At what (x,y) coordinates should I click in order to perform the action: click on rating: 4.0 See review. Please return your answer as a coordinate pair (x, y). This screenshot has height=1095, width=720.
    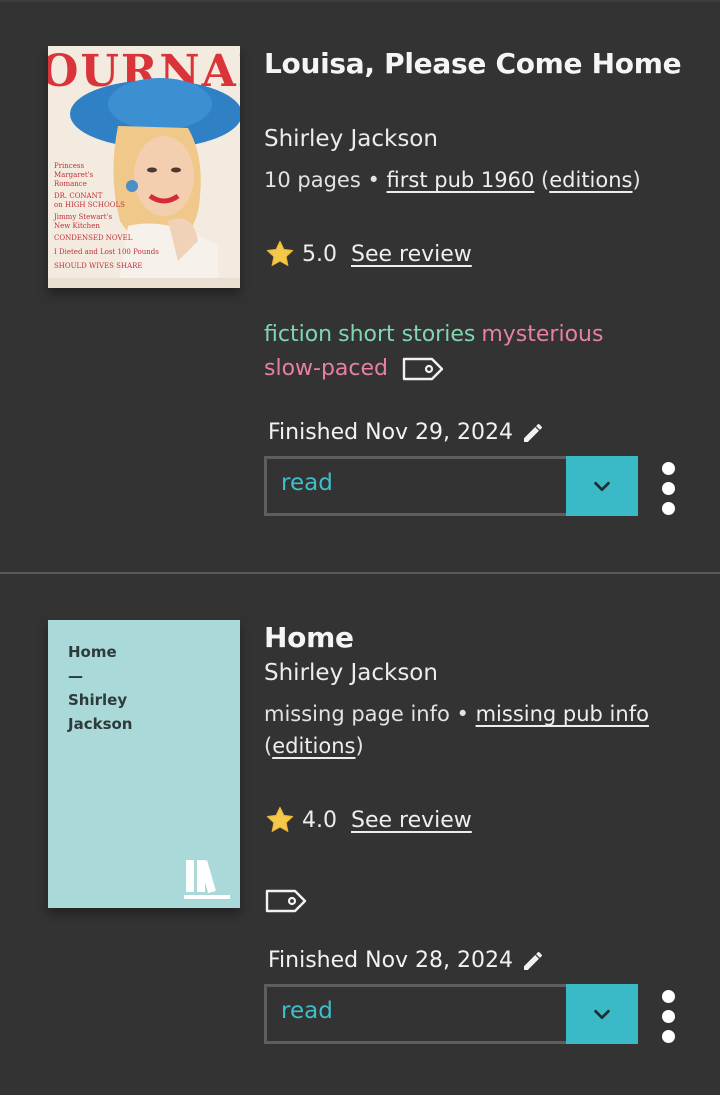
    Looking at the image, I should click on (368, 820).